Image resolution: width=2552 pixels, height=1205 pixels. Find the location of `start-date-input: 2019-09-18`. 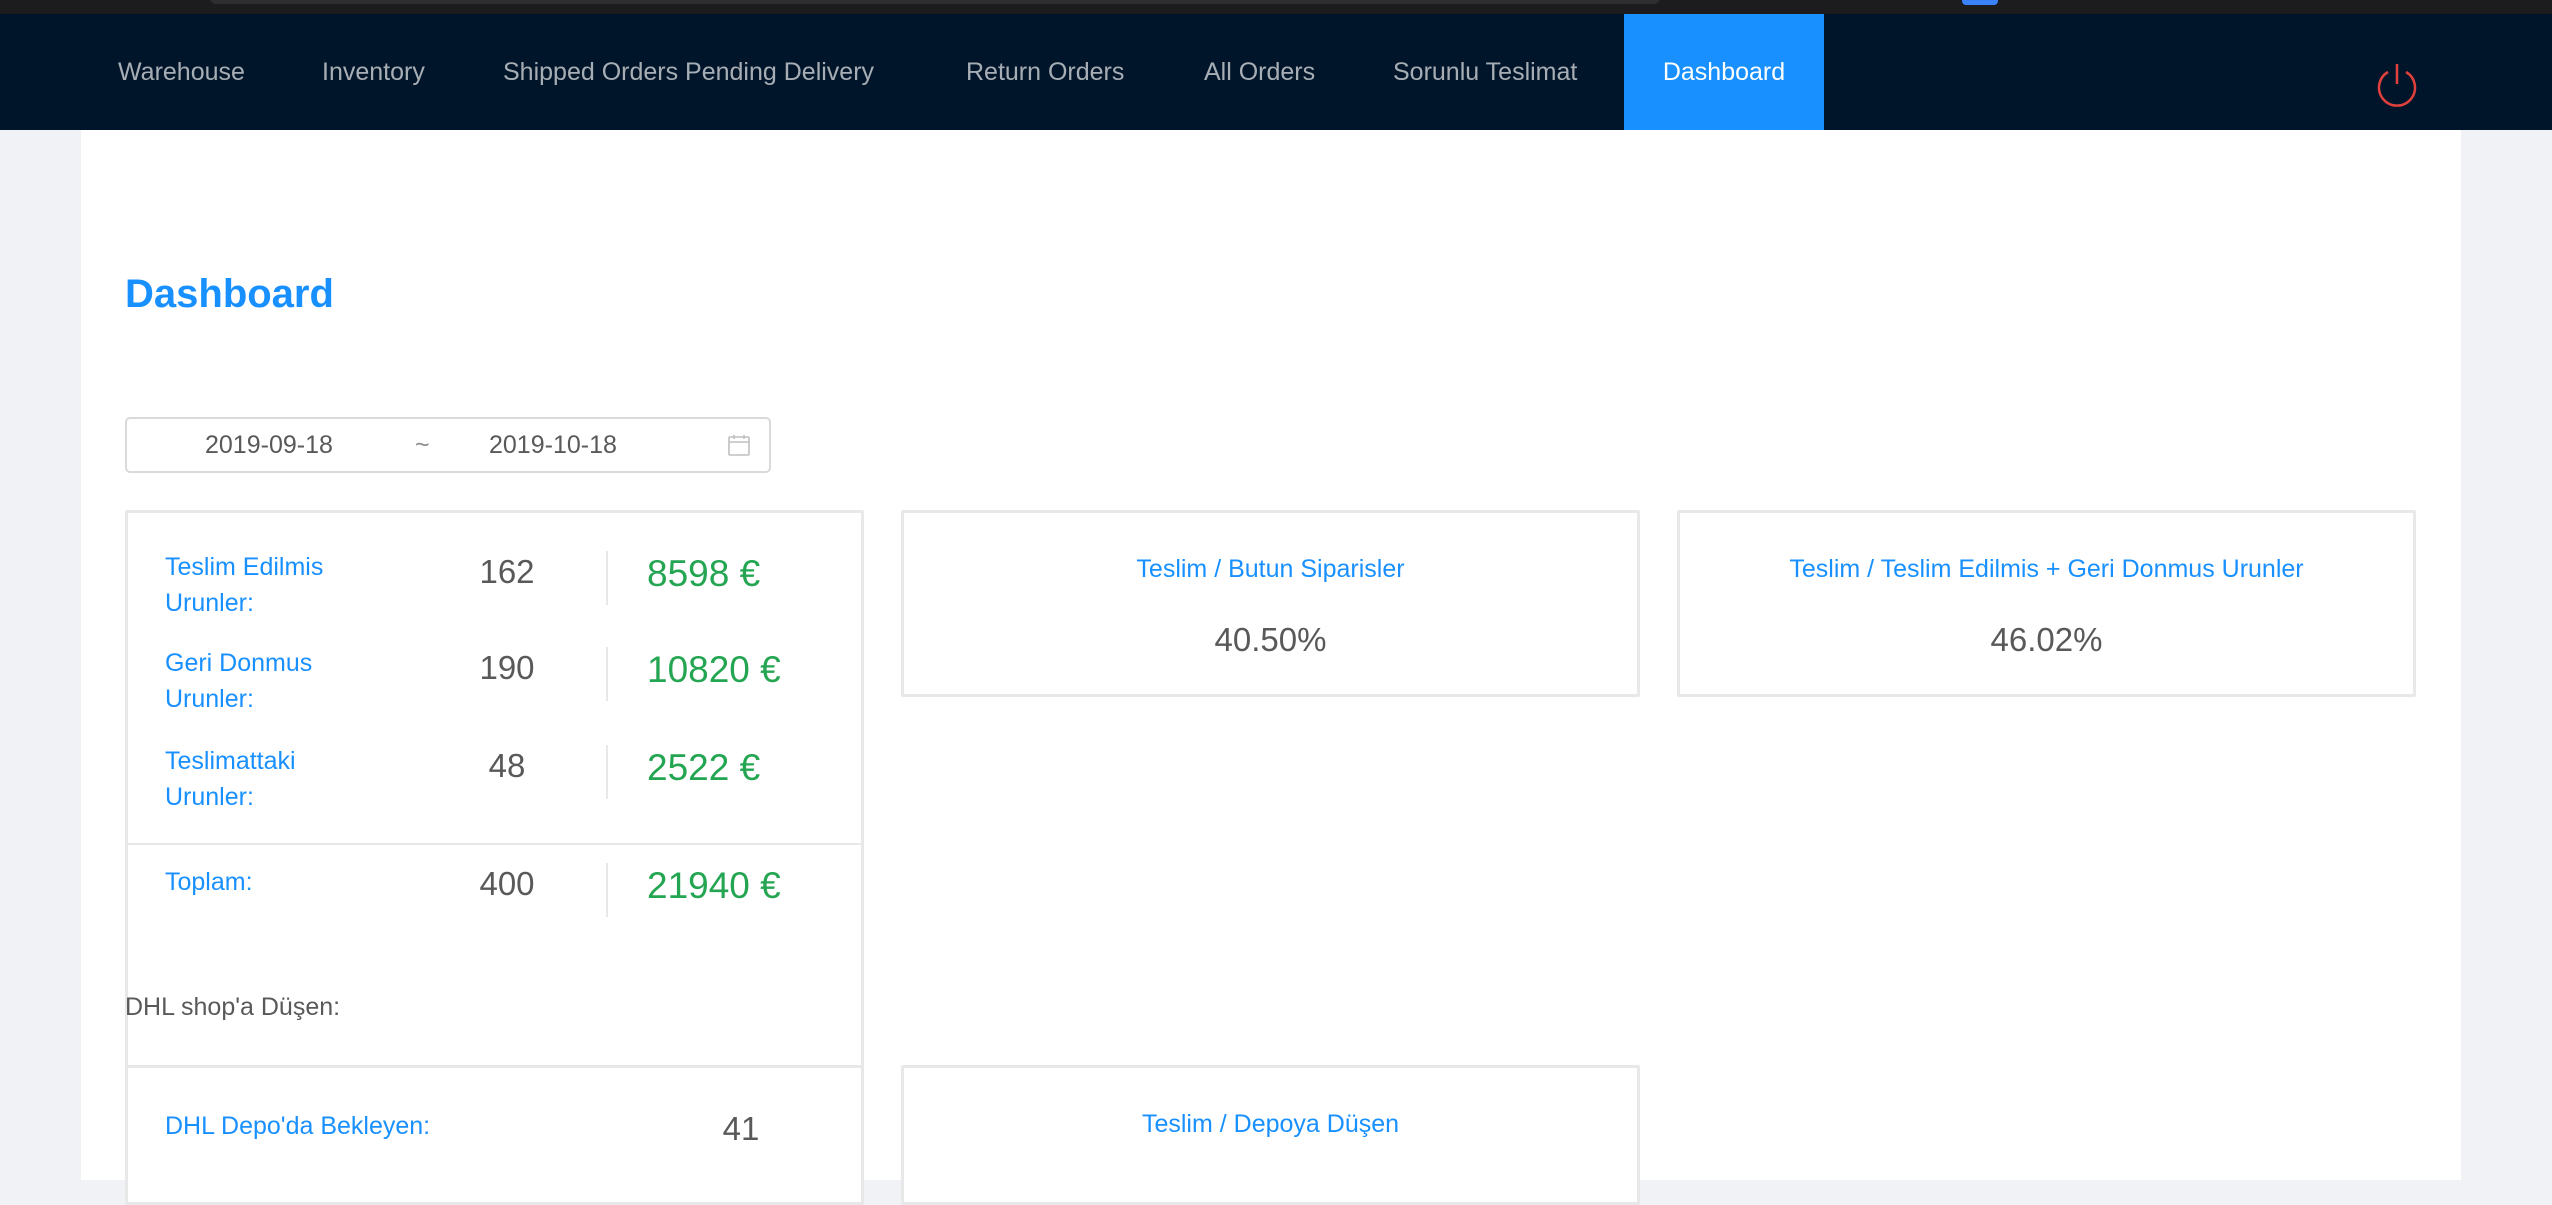

start-date-input: 2019-09-18 is located at coordinates (269, 445).